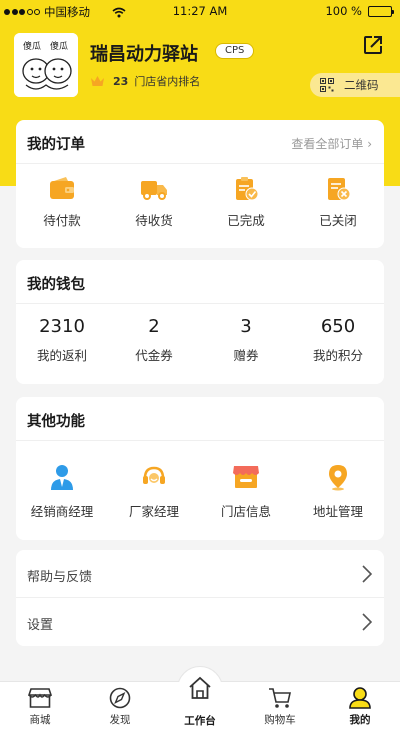 This screenshot has height=735, width=400. I want to click on function-label: 地址管理, so click(337, 511).